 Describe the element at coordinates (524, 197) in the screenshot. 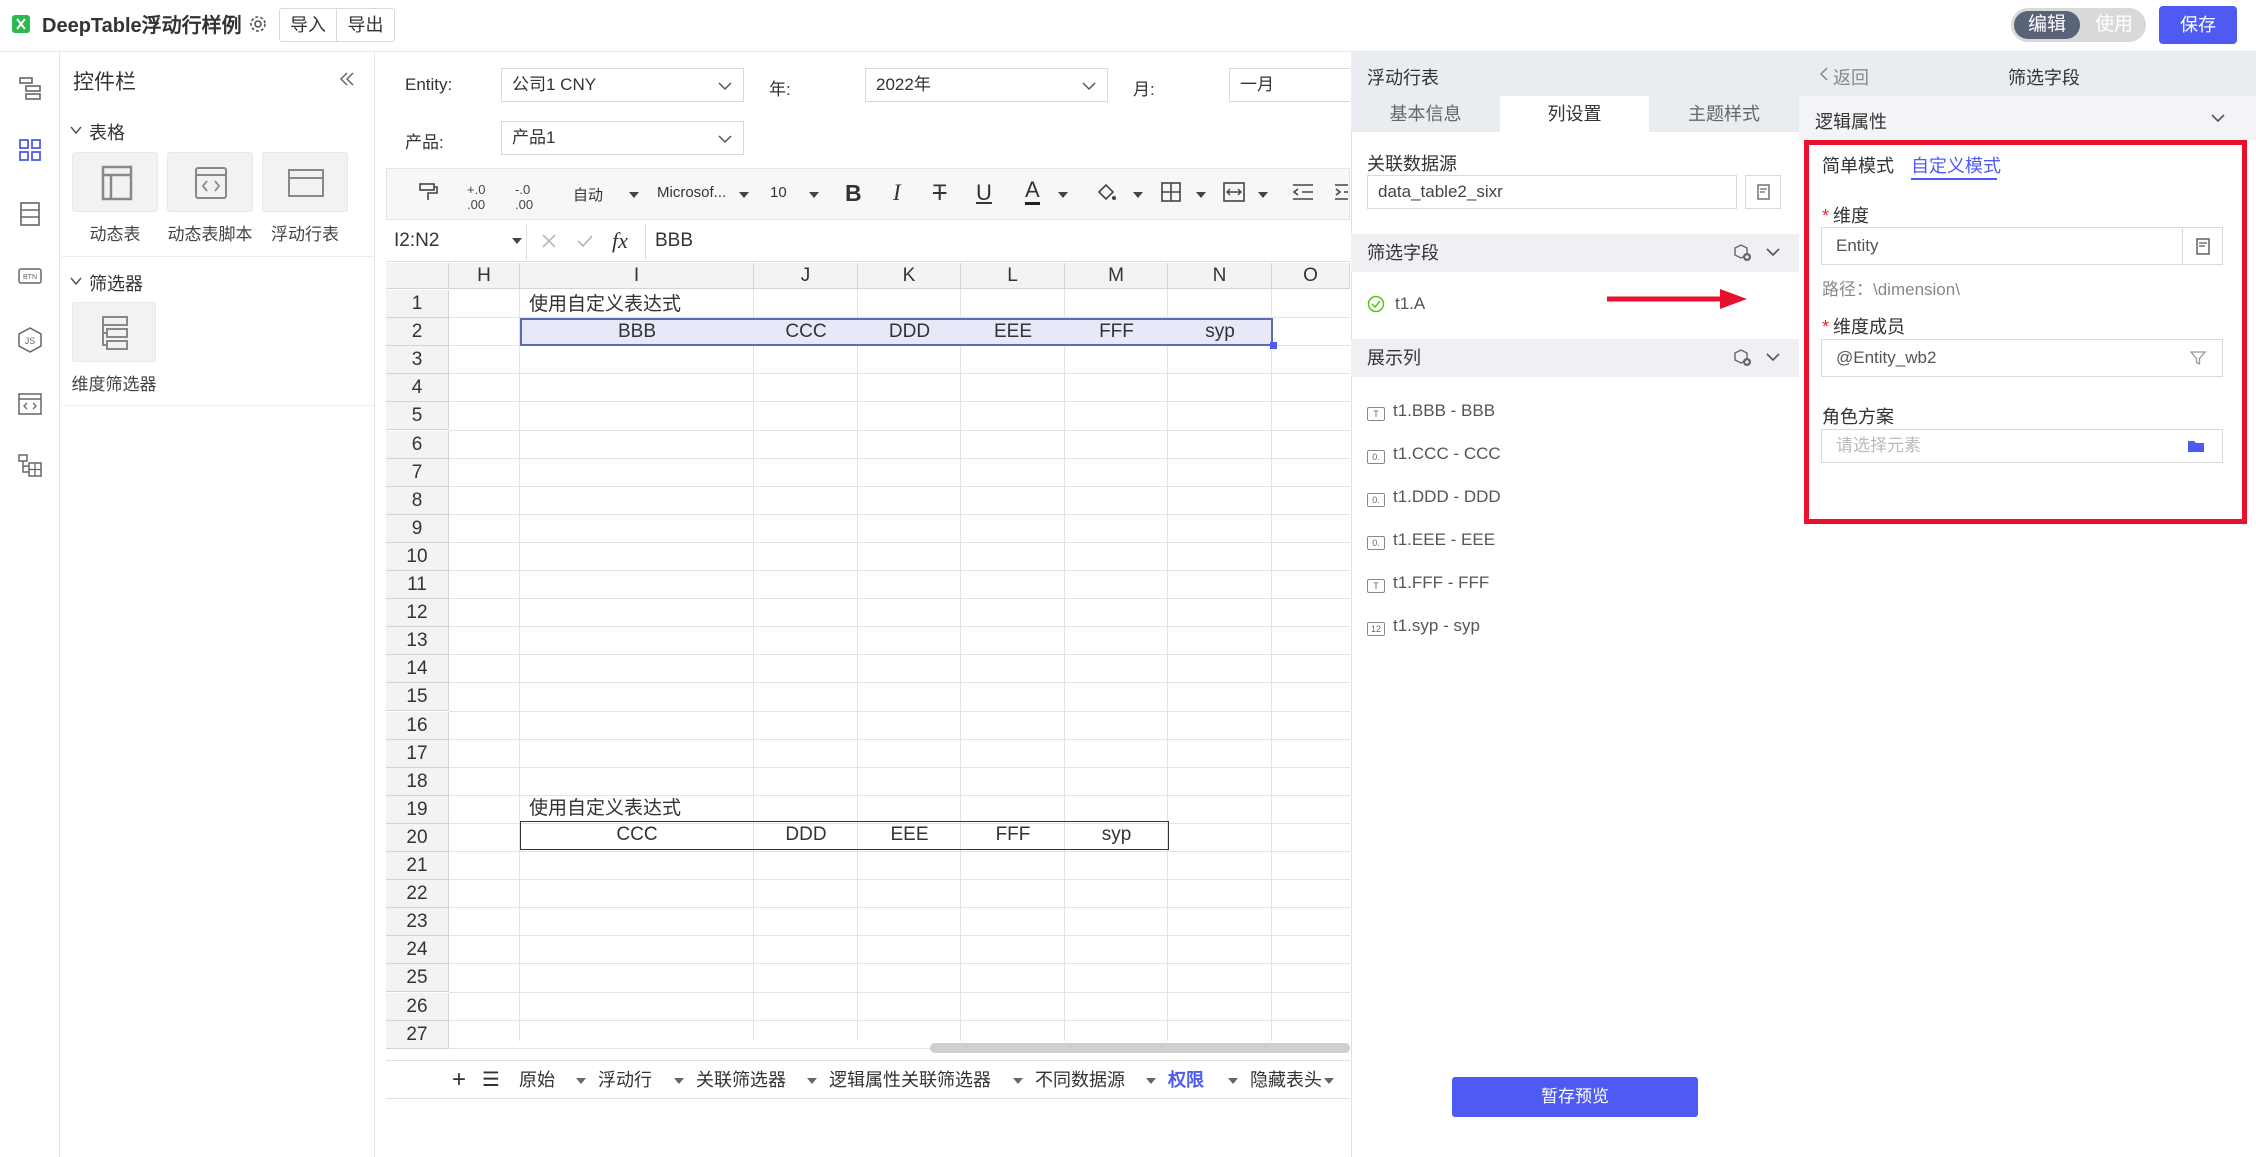

I see `decrease-decimal-icon: -.0.00` at that location.